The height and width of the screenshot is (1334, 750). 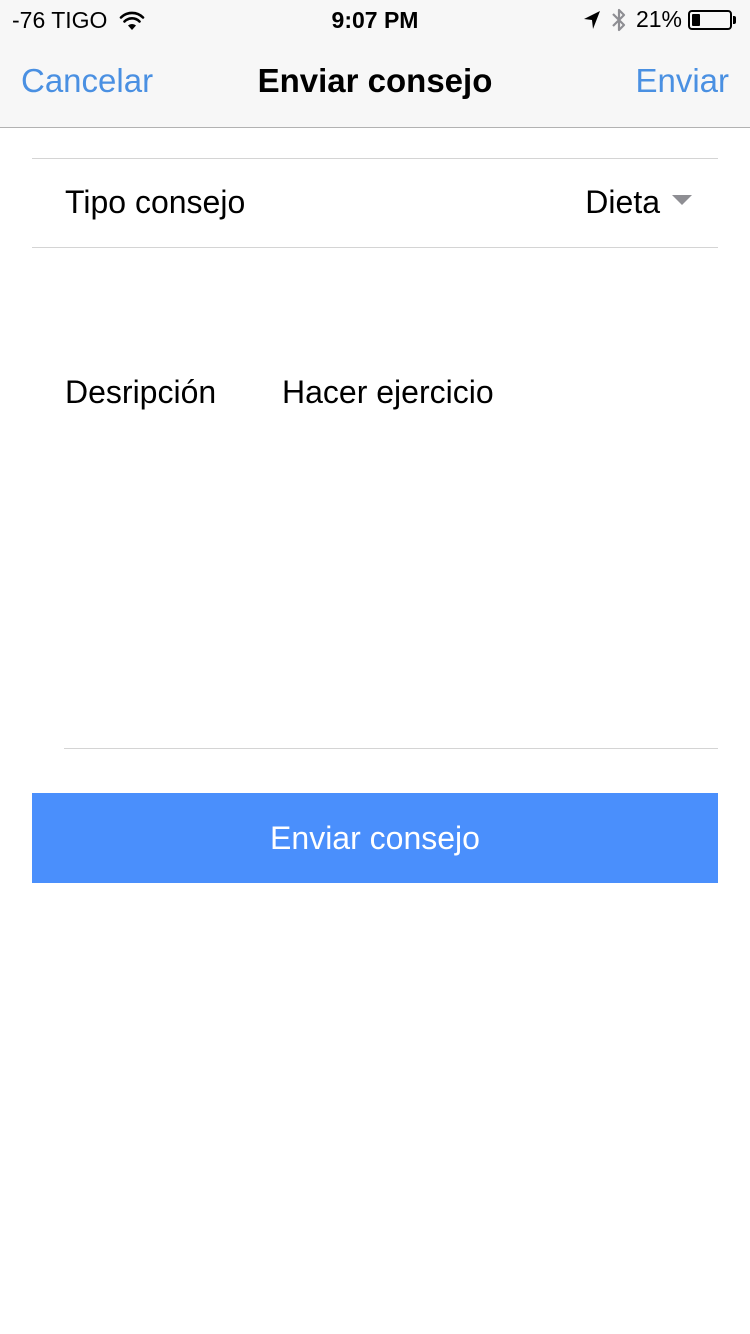 I want to click on send-button: Enviar, so click(x=682, y=81).